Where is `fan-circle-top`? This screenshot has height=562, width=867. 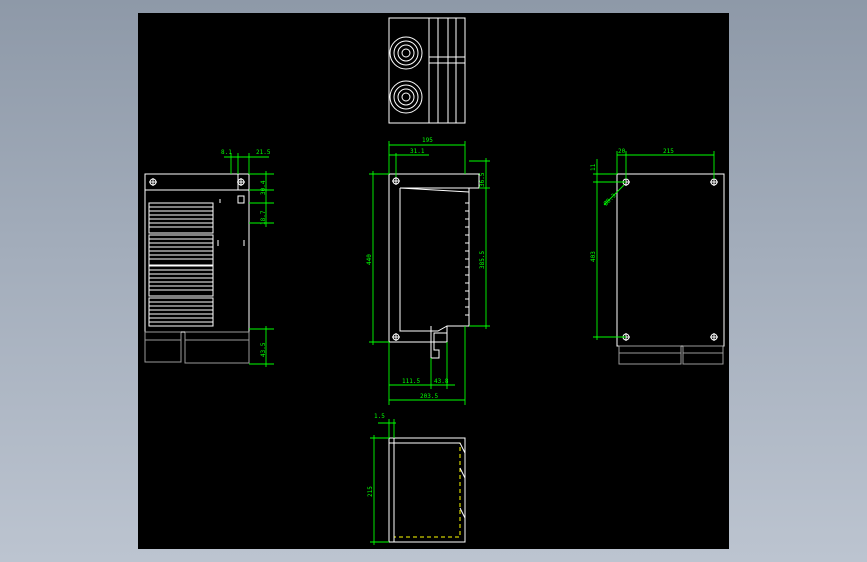
fan-circle-top is located at coordinates (406, 53).